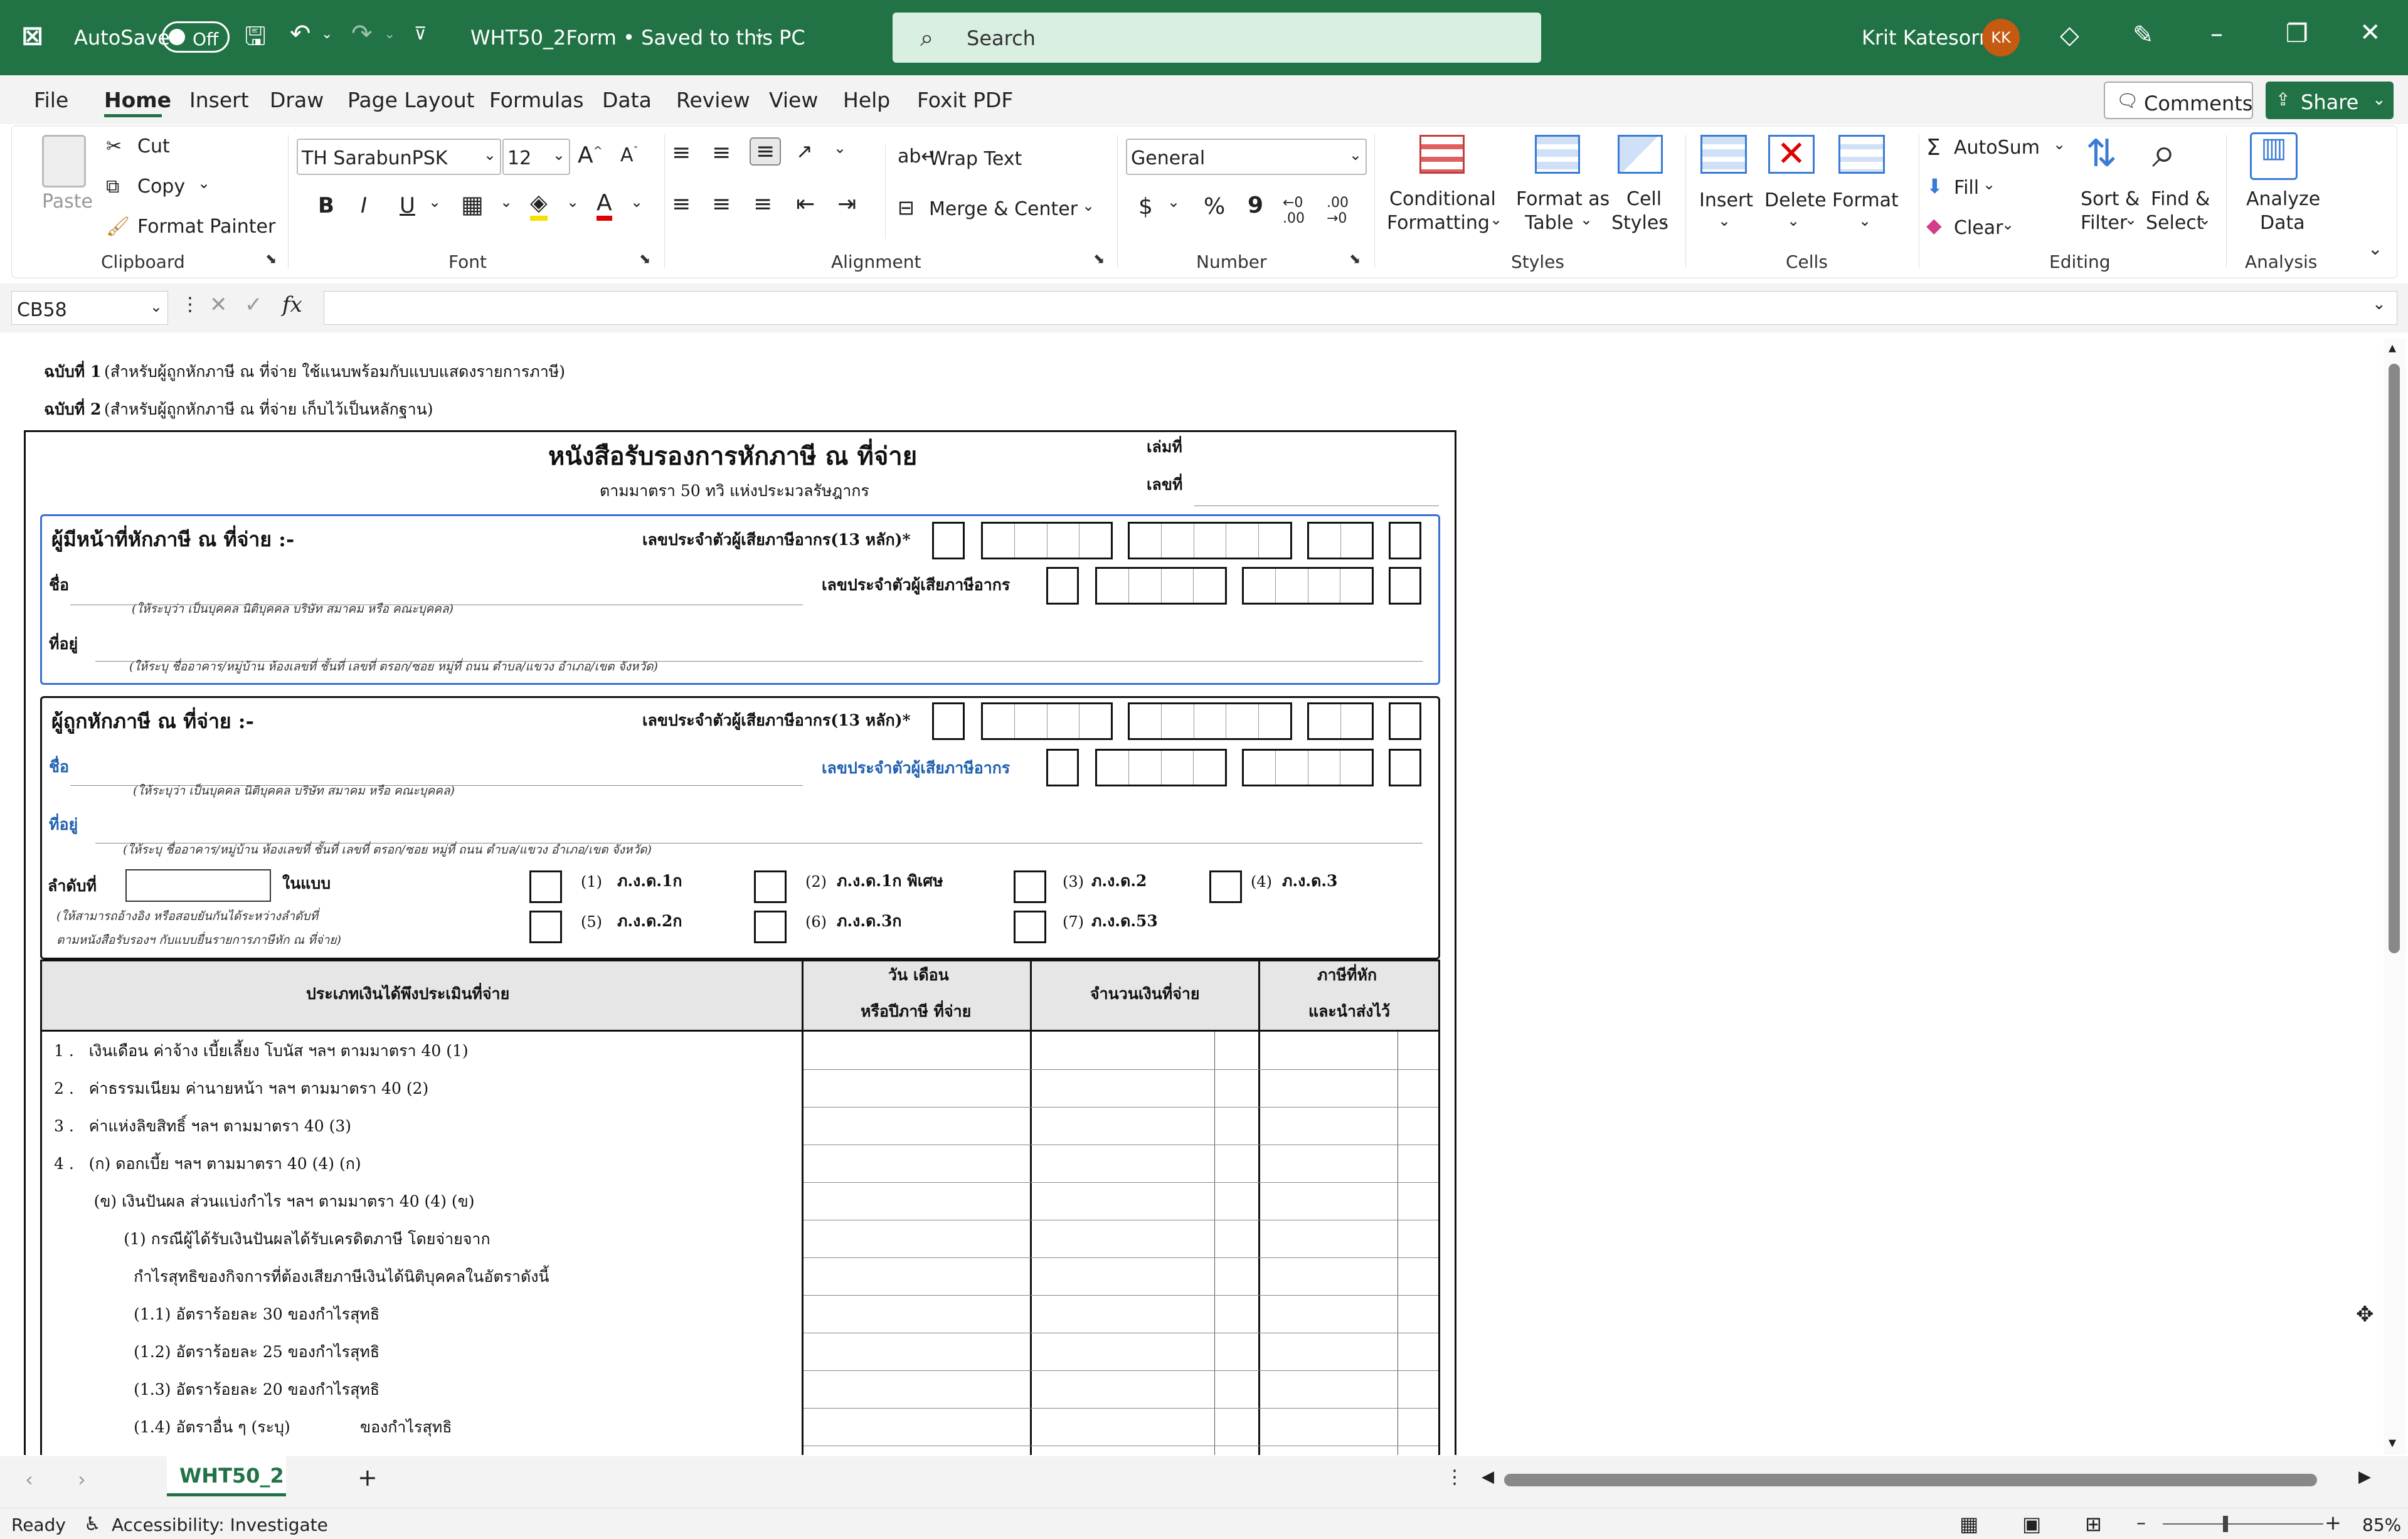  I want to click on insert-function-icon: fx, so click(292, 304).